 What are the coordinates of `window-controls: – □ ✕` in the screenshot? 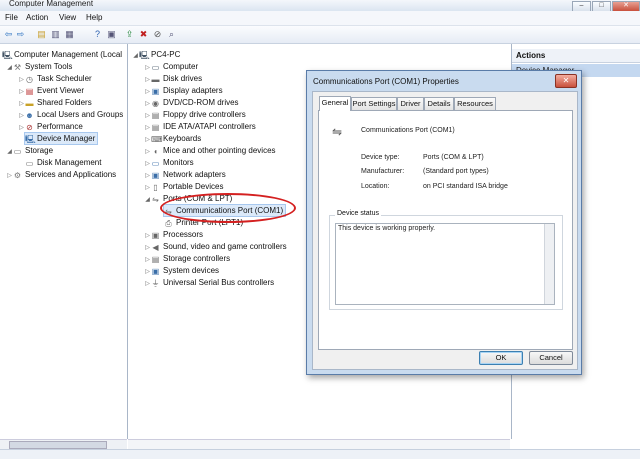 It's located at (605, 6).